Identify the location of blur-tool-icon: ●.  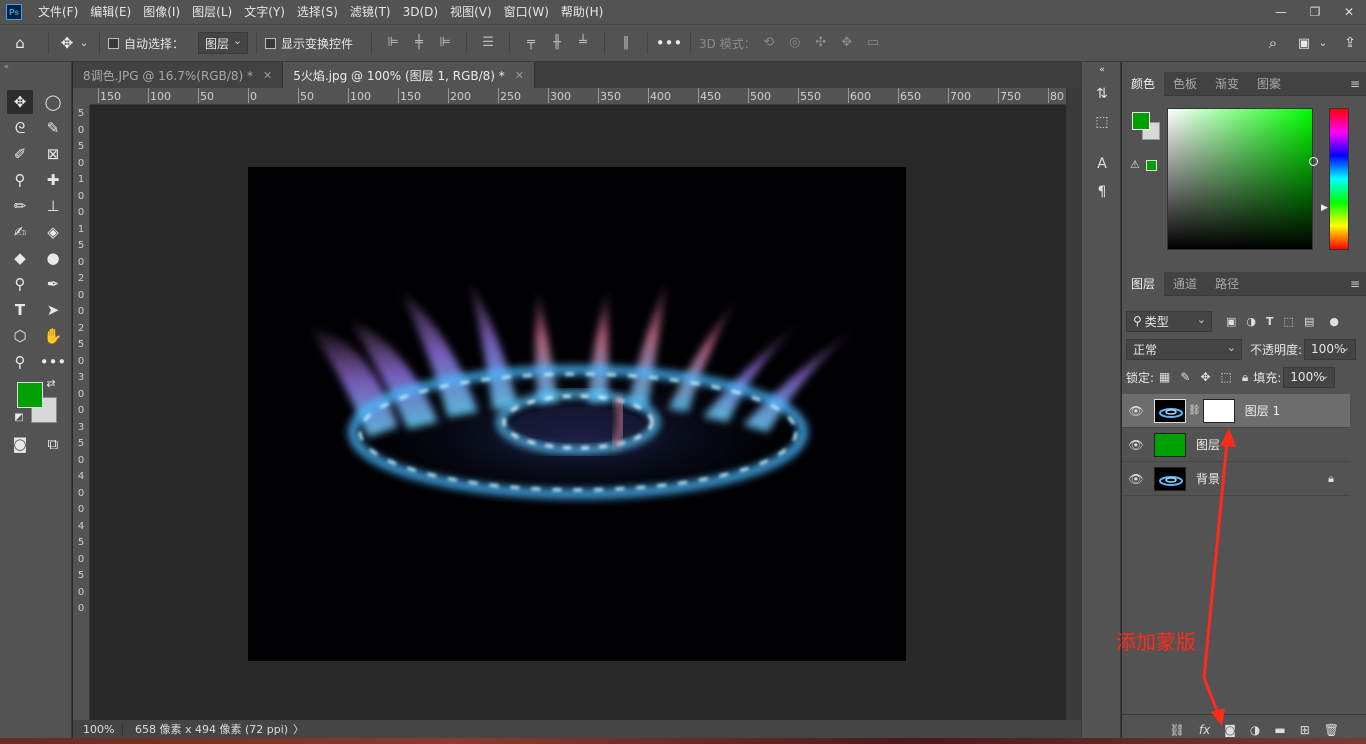
(53, 258).